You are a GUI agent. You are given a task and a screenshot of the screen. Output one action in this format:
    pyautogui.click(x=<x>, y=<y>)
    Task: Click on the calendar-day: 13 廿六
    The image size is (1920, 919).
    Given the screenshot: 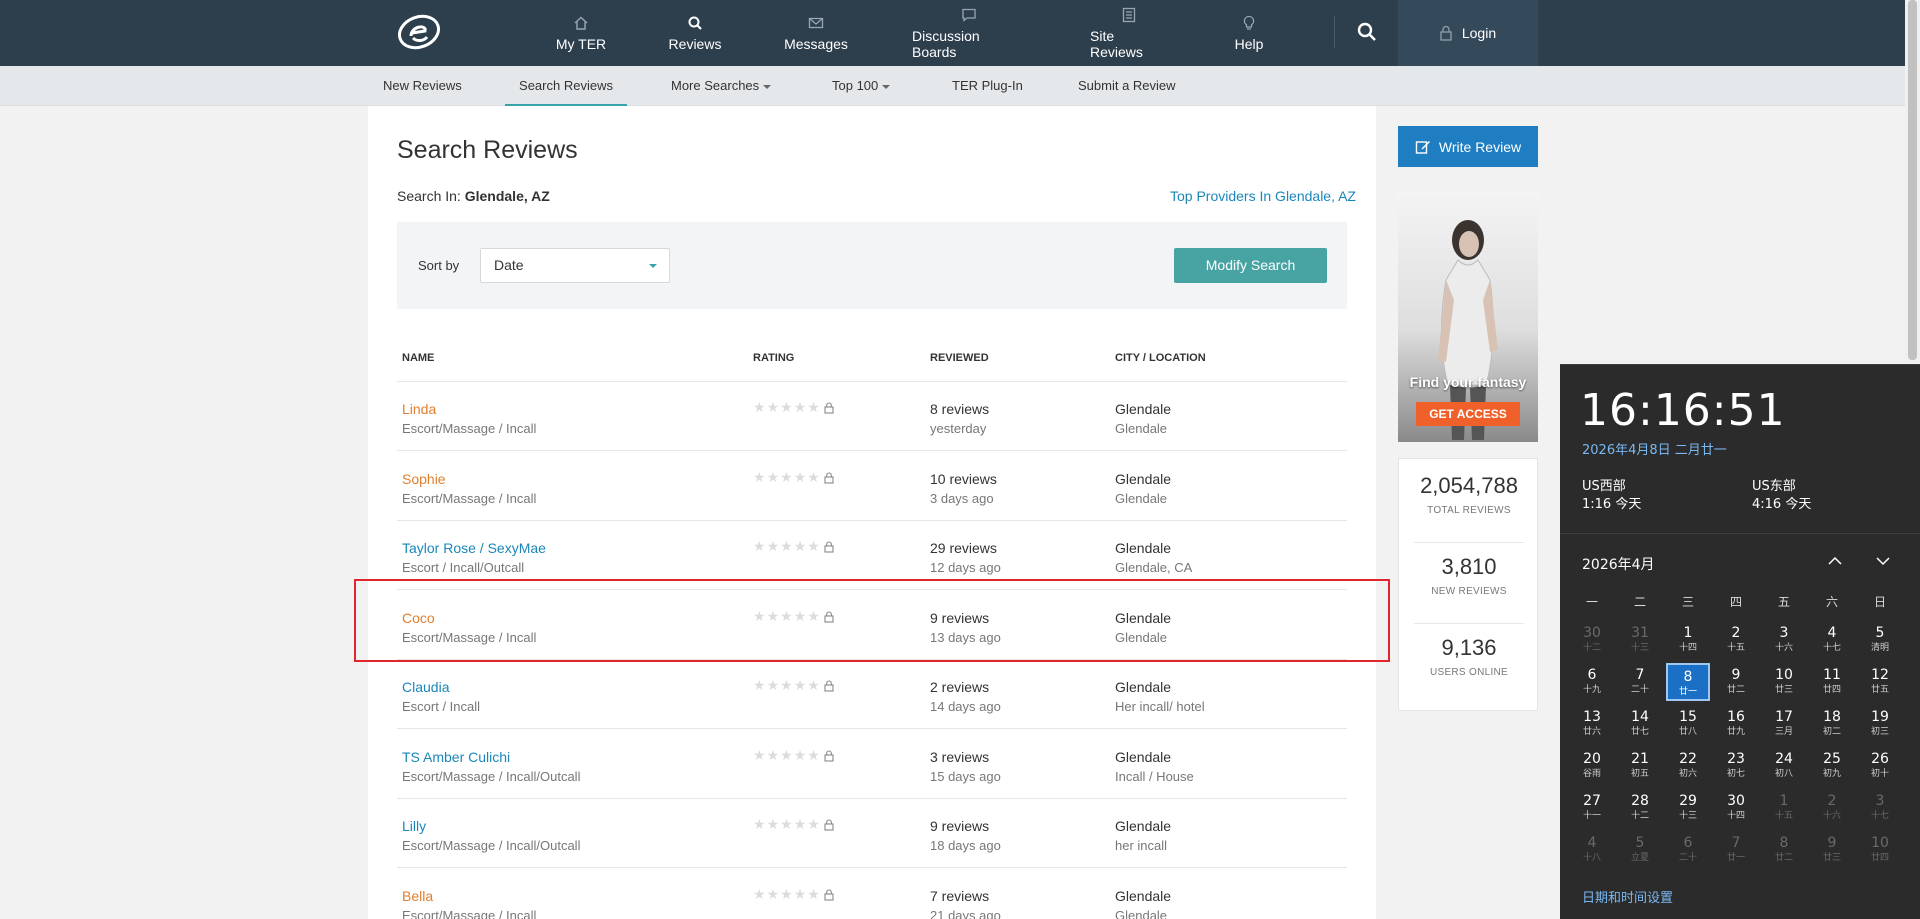 What is the action you would take?
    pyautogui.click(x=1592, y=724)
    